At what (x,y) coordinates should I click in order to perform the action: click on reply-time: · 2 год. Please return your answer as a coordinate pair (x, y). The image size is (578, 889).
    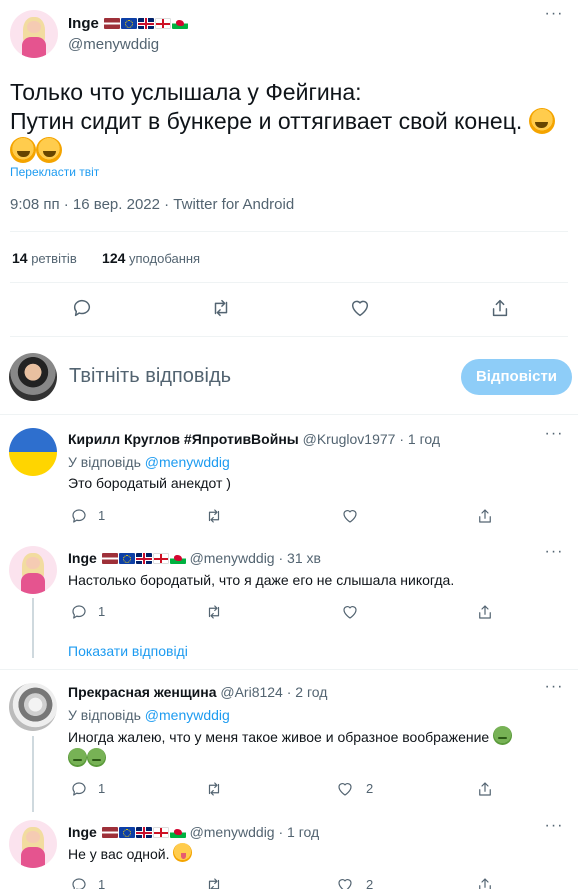
    Looking at the image, I should click on (307, 692).